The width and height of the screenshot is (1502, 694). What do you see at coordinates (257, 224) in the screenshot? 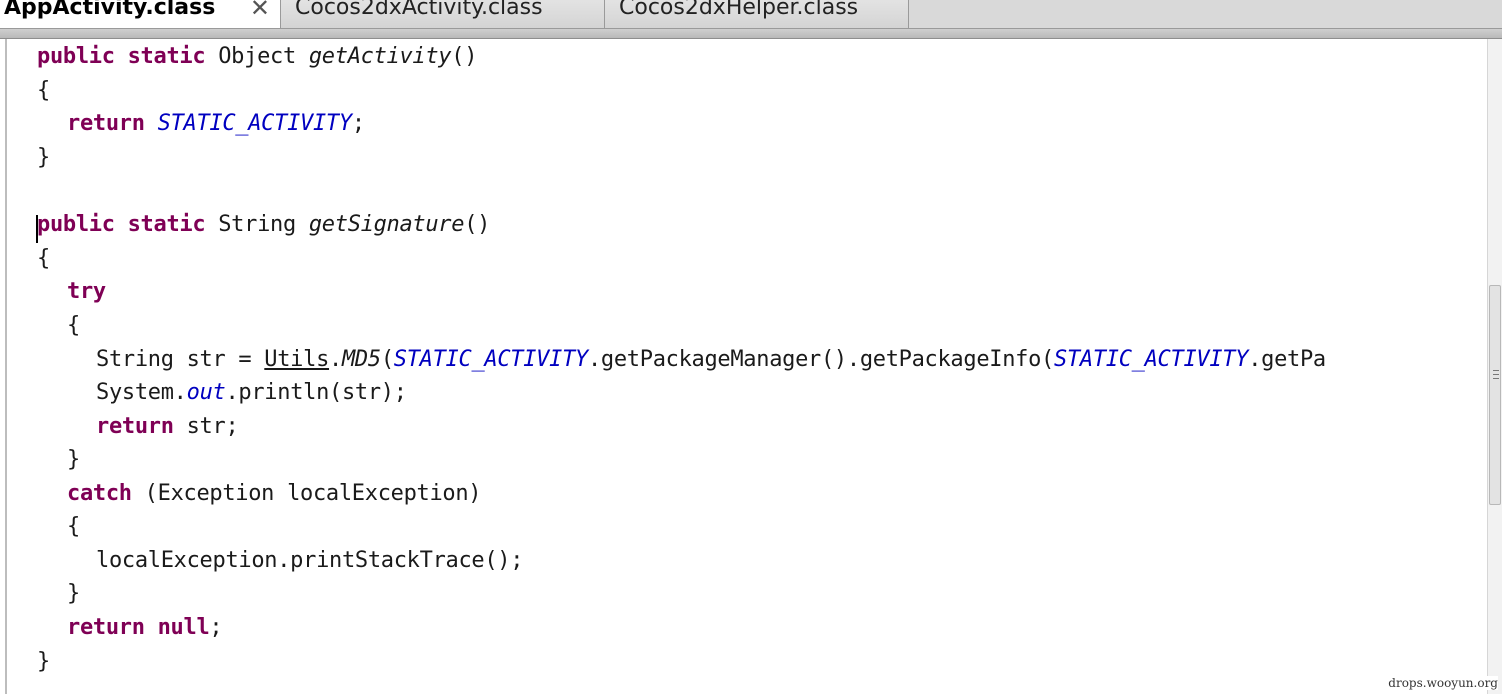
I see `type-name: String` at bounding box center [257, 224].